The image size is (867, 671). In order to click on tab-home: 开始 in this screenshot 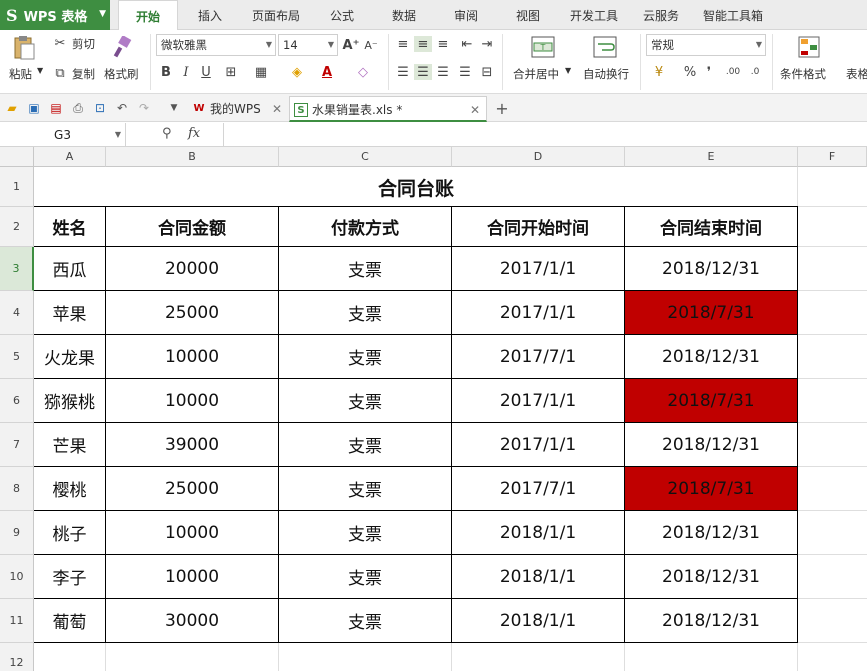, I will do `click(148, 15)`.